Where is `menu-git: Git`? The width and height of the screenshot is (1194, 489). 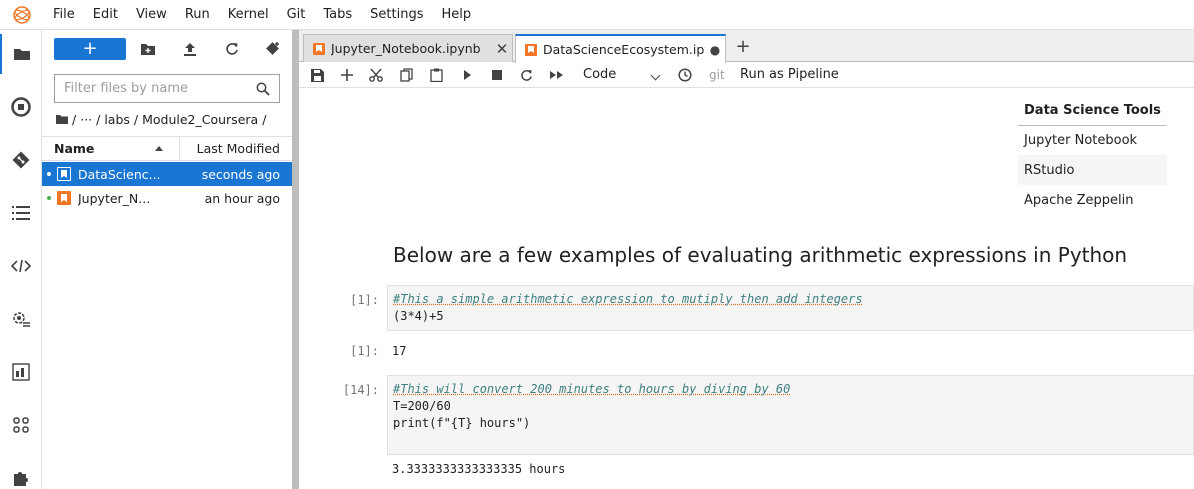
menu-git: Git is located at coordinates (296, 15).